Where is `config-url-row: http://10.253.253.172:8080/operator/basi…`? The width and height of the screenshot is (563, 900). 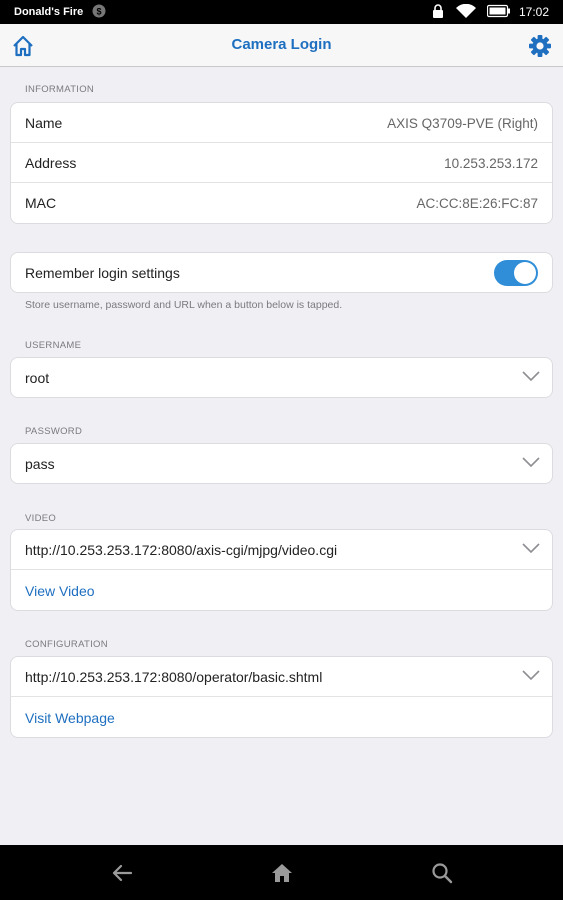
config-url-row: http://10.253.253.172:8080/operator/basi… is located at coordinates (281, 677).